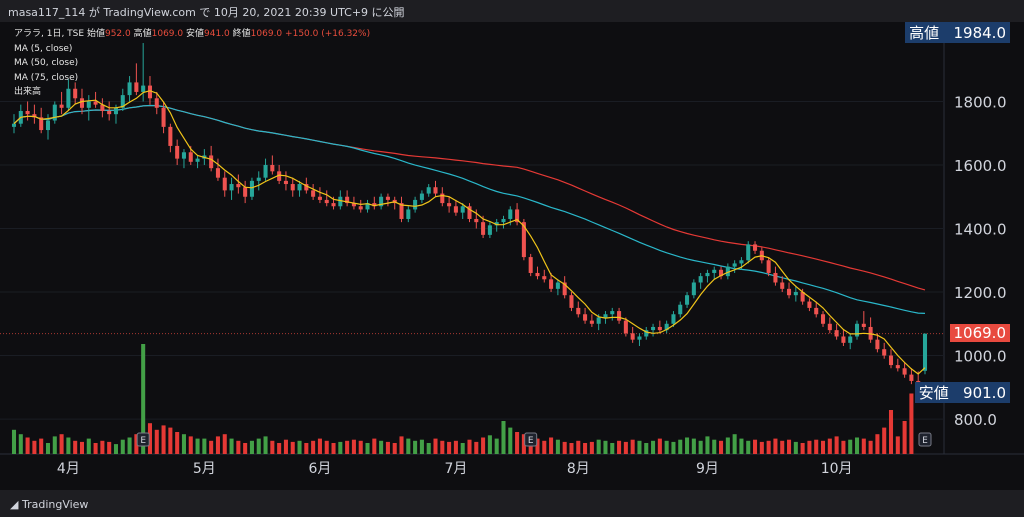 The width and height of the screenshot is (1024, 517). I want to click on legend-ma5: MA (5, close), so click(192, 49).